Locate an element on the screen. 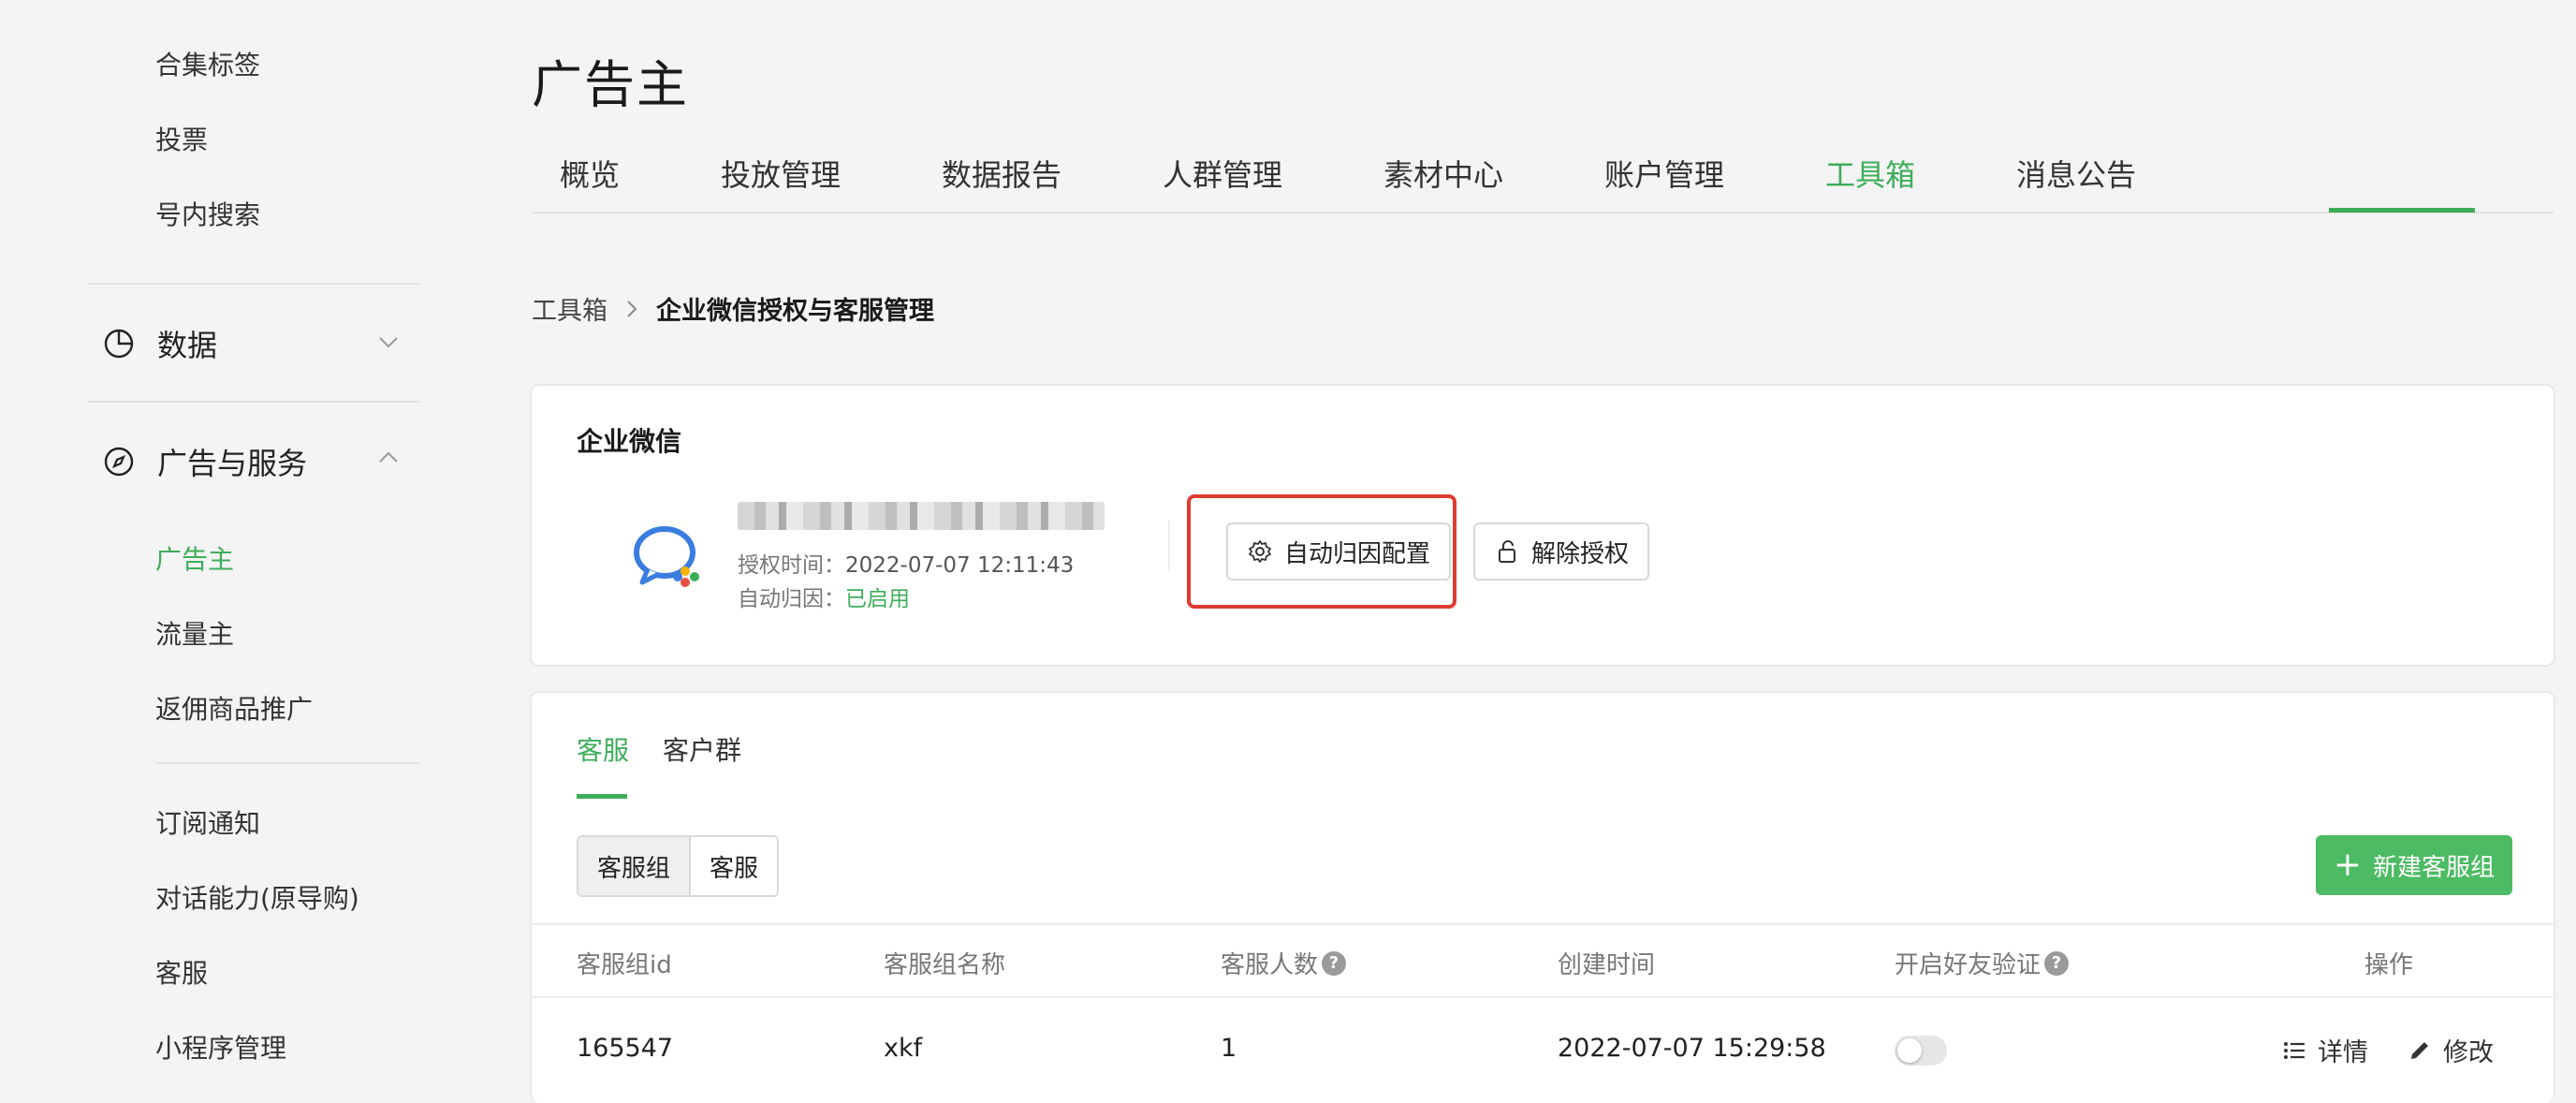  column-header-verify: 开启好友验证 ? is located at coordinates (1982, 963).